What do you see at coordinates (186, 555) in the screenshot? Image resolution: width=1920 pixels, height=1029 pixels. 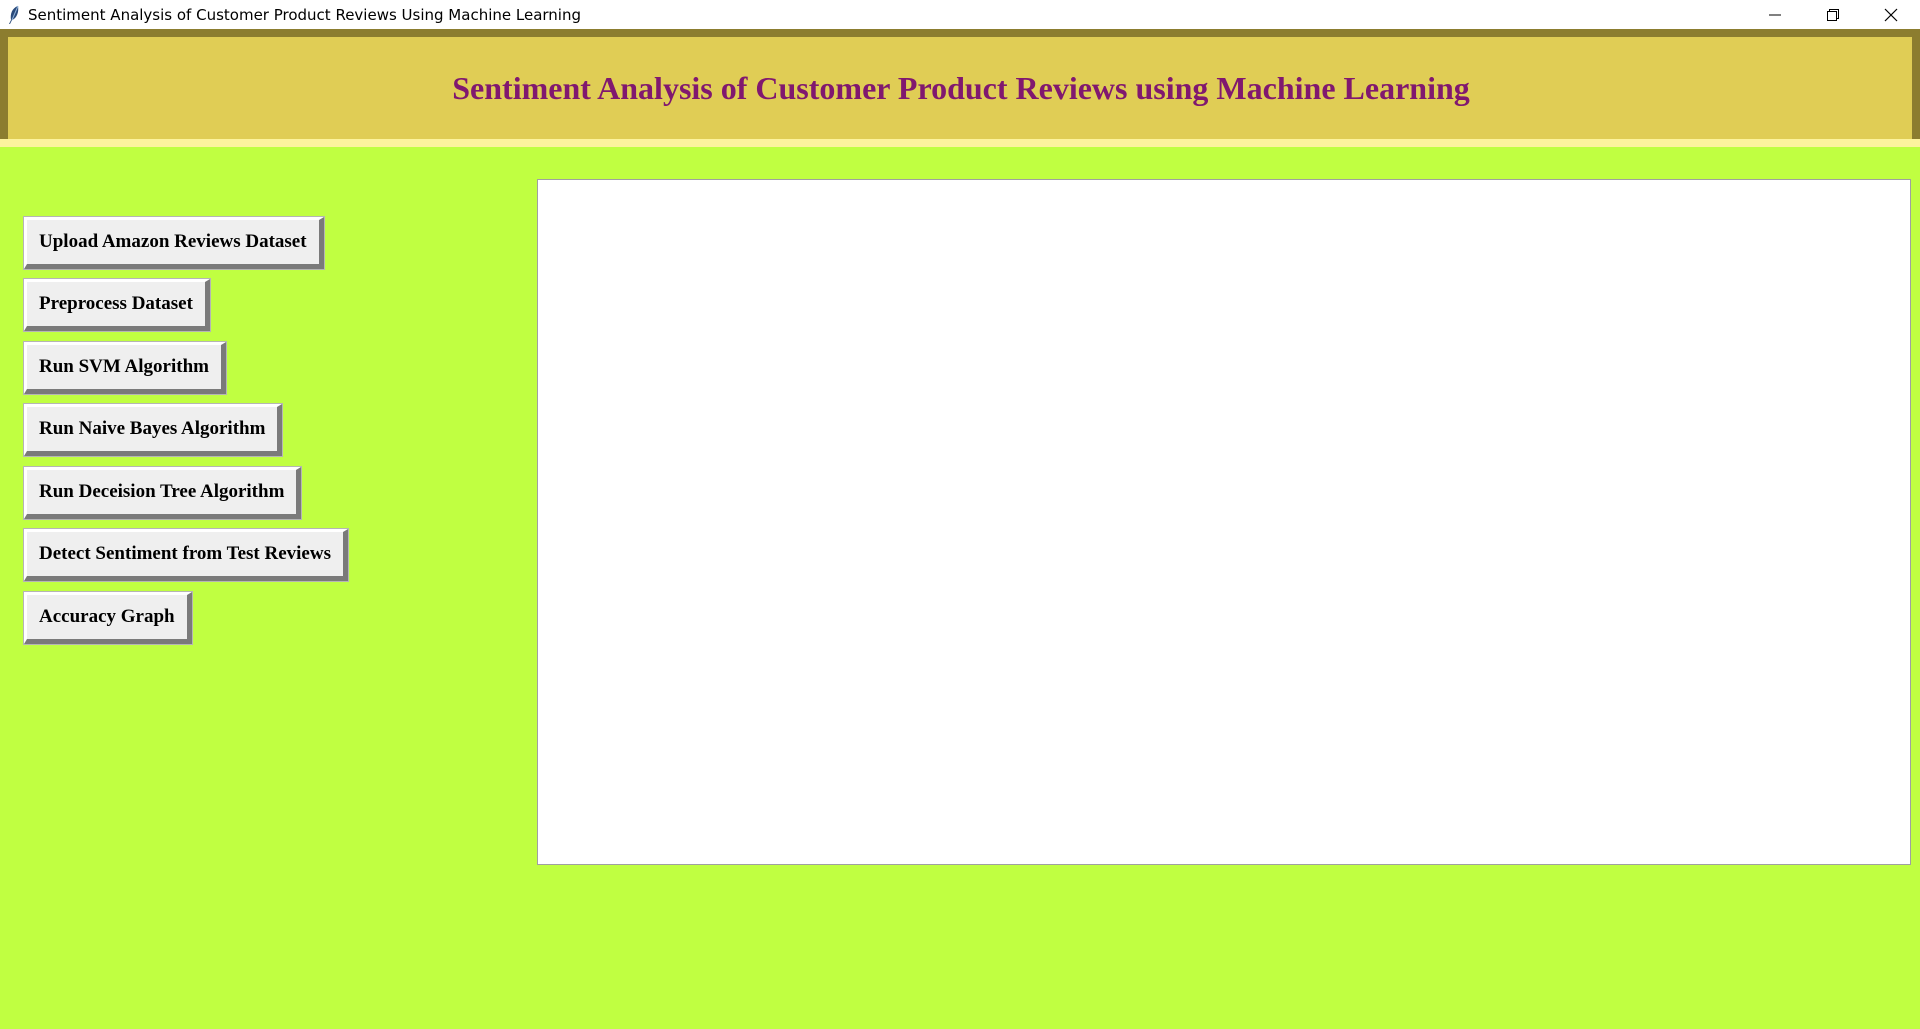 I see `detect-sentiment-button: Detect Sentiment from Test Reviews` at bounding box center [186, 555].